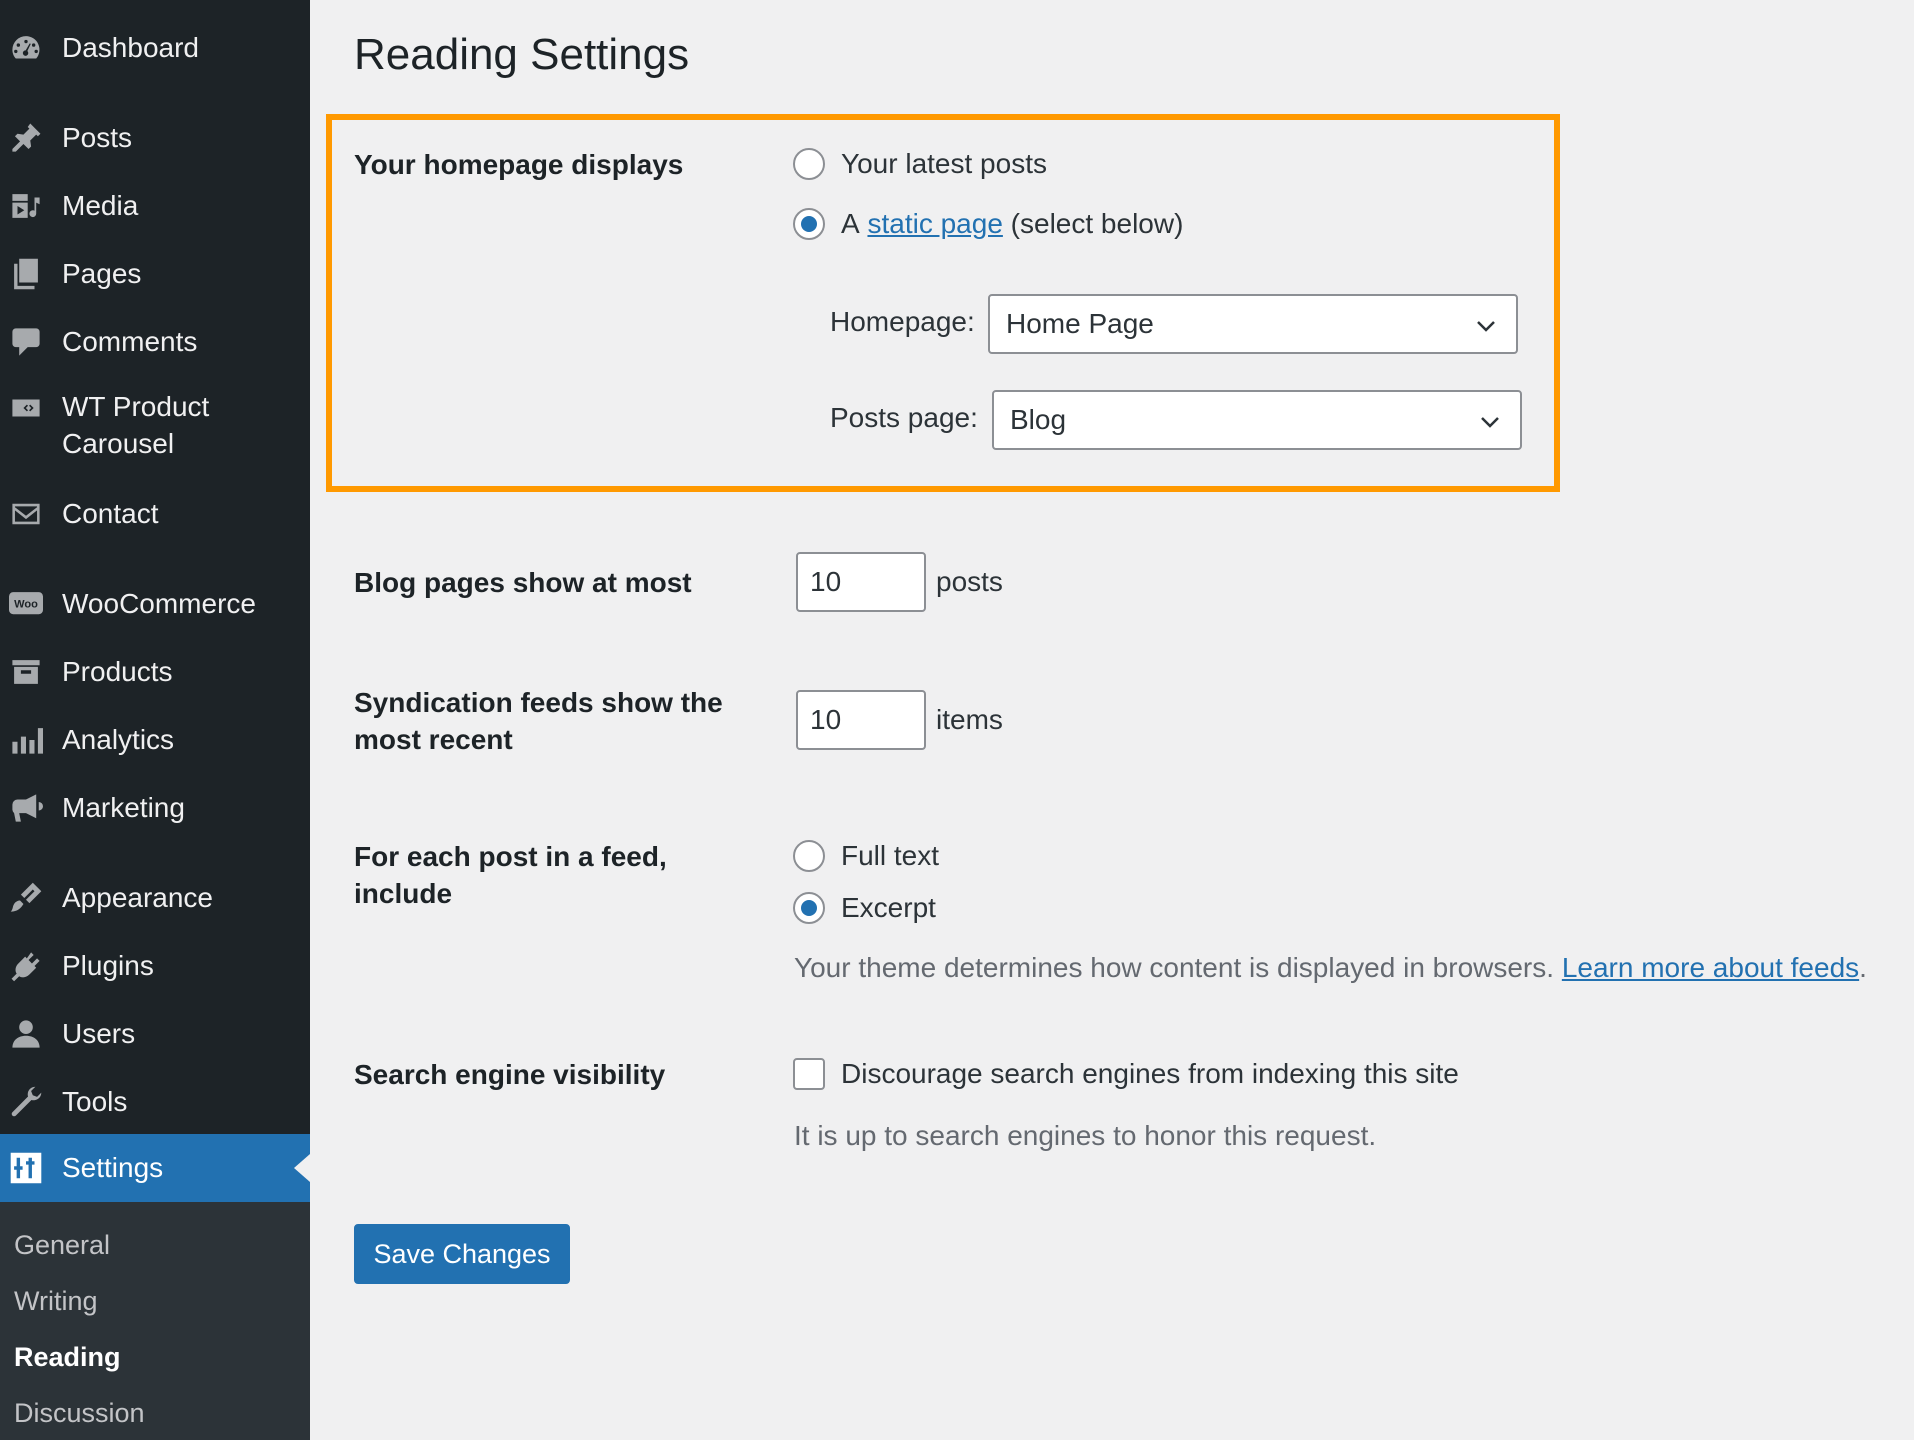 The height and width of the screenshot is (1440, 1914). Describe the element at coordinates (155, 514) in the screenshot. I see `sidebar-item-contact: Contact` at that location.